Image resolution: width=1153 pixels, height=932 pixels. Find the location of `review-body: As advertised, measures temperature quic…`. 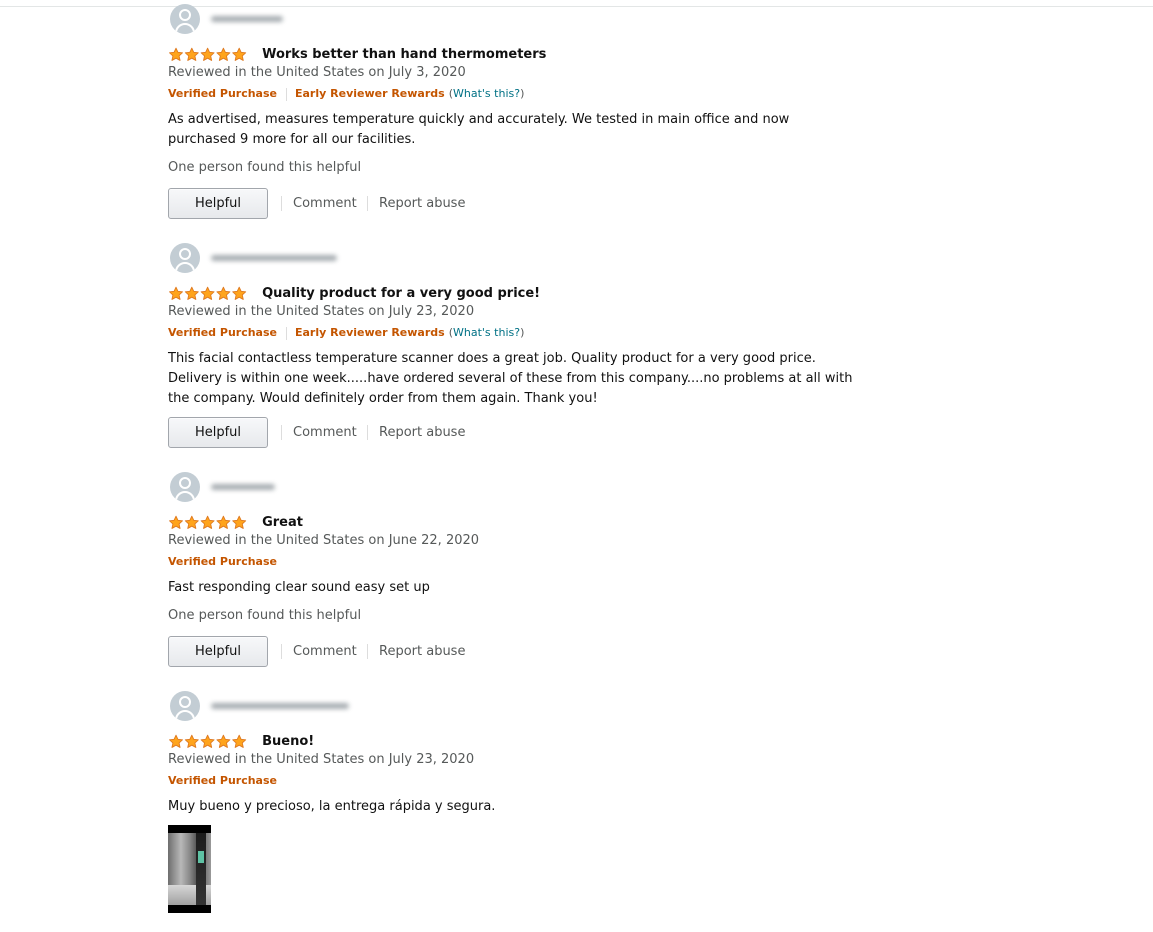

review-body: As advertised, measures temperature quic… is located at coordinates (479, 129).